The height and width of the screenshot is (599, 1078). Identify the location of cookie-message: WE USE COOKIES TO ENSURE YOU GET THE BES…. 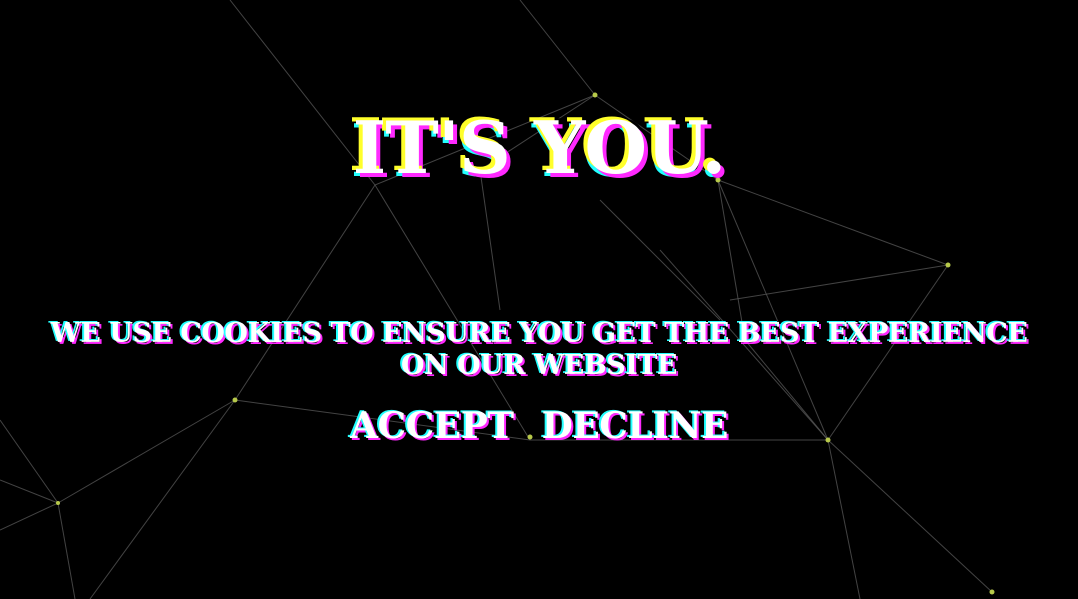
(539, 350).